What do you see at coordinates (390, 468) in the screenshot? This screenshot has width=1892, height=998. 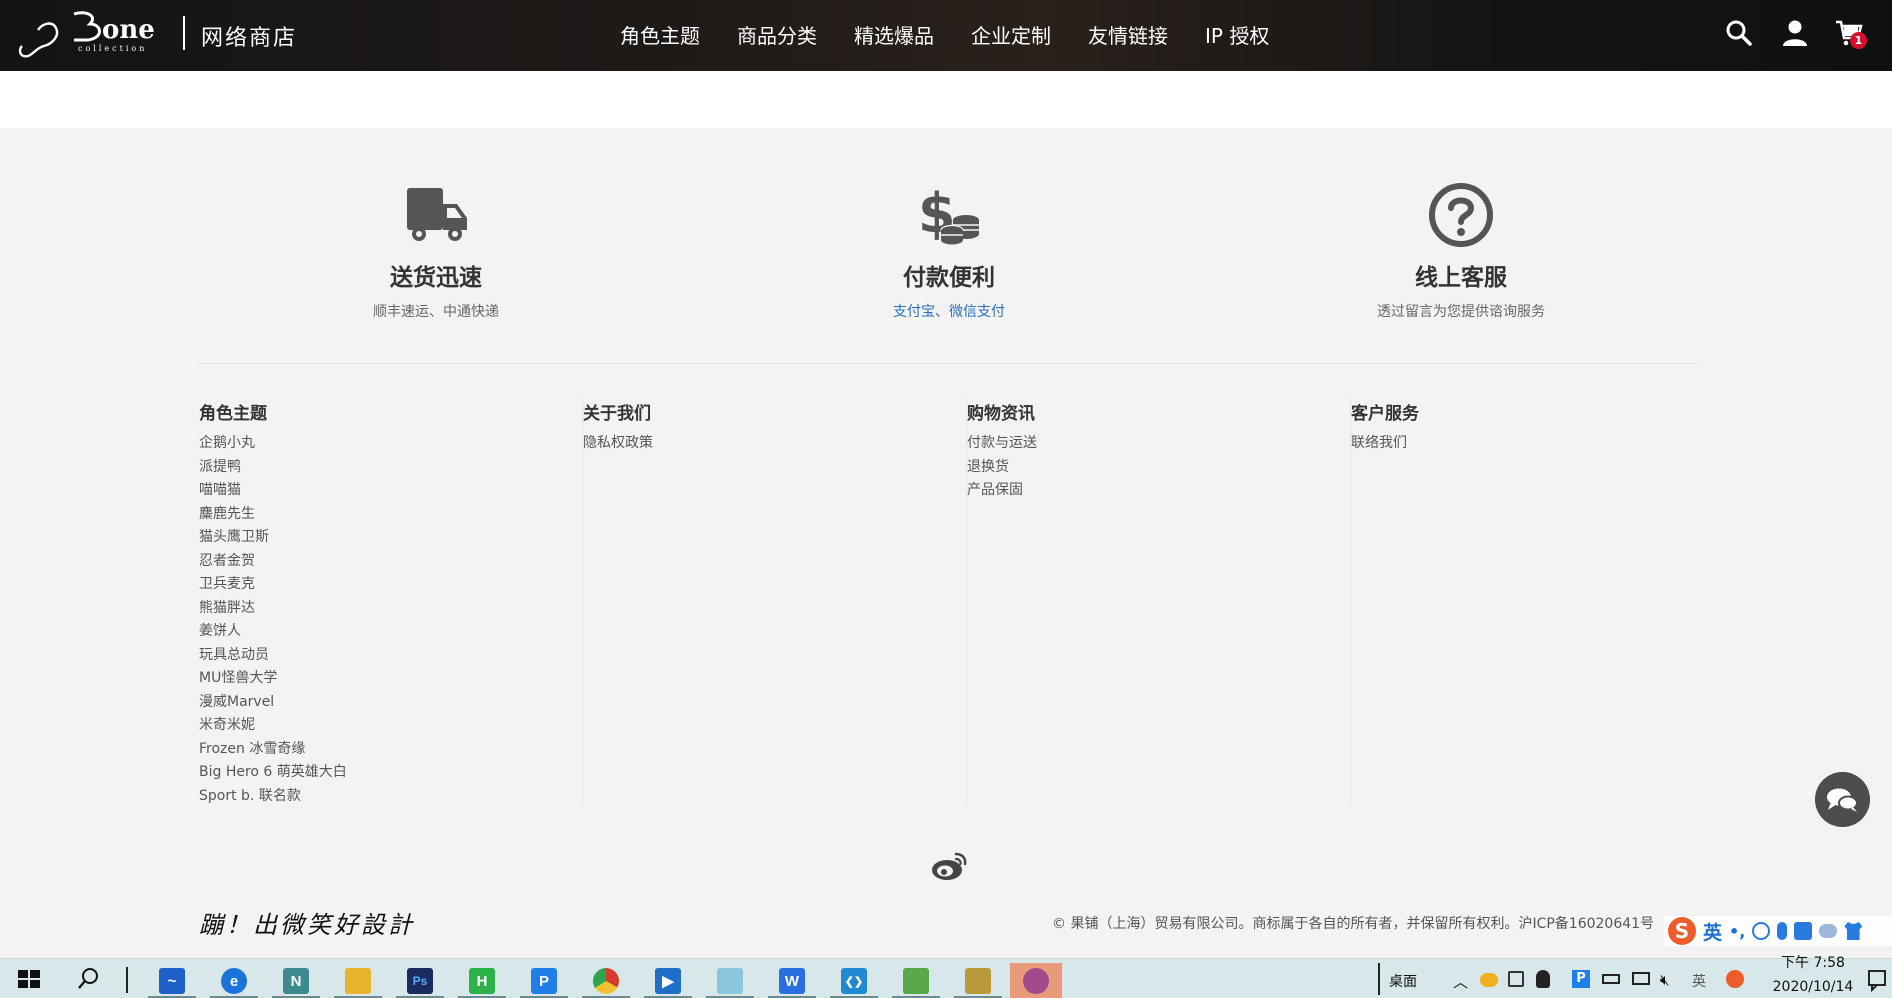 I see `footer-link: 派提鸭` at bounding box center [390, 468].